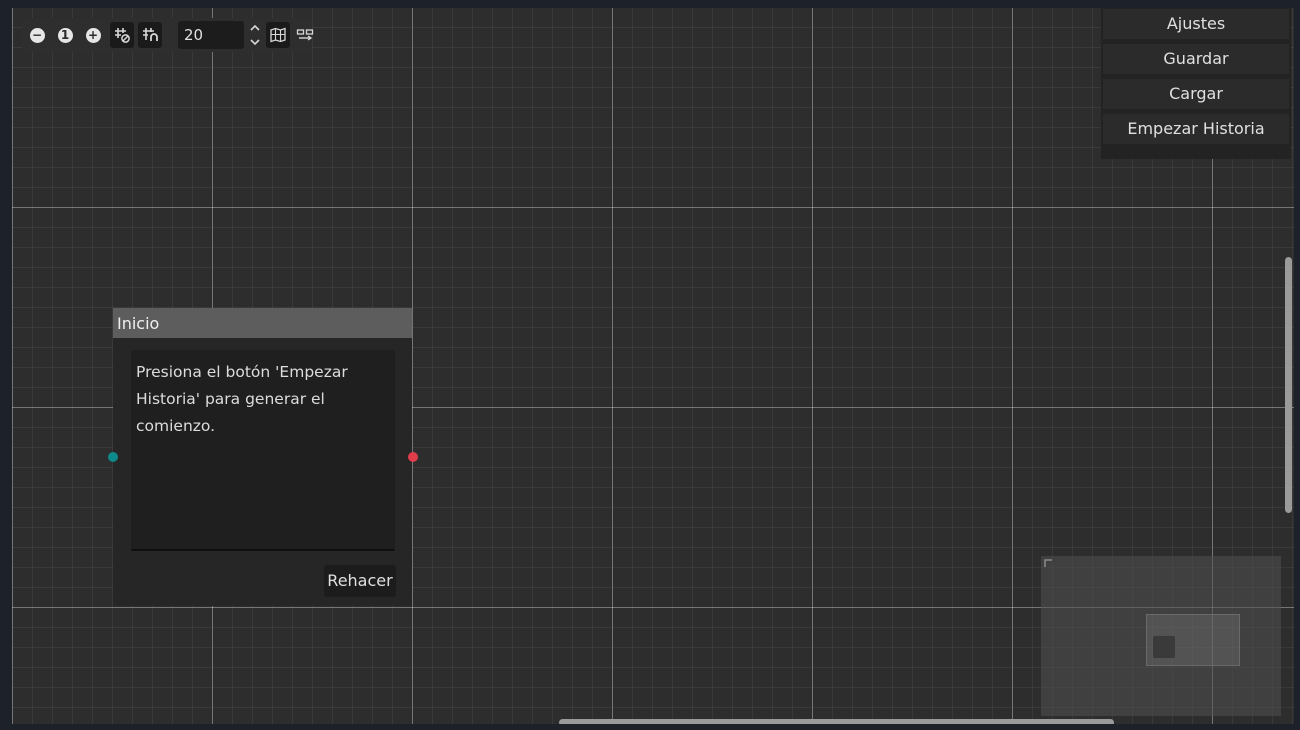 Image resolution: width=1300 pixels, height=730 pixels. Describe the element at coordinates (1196, 129) in the screenshot. I see `start-story-button: Empezar Historia` at that location.